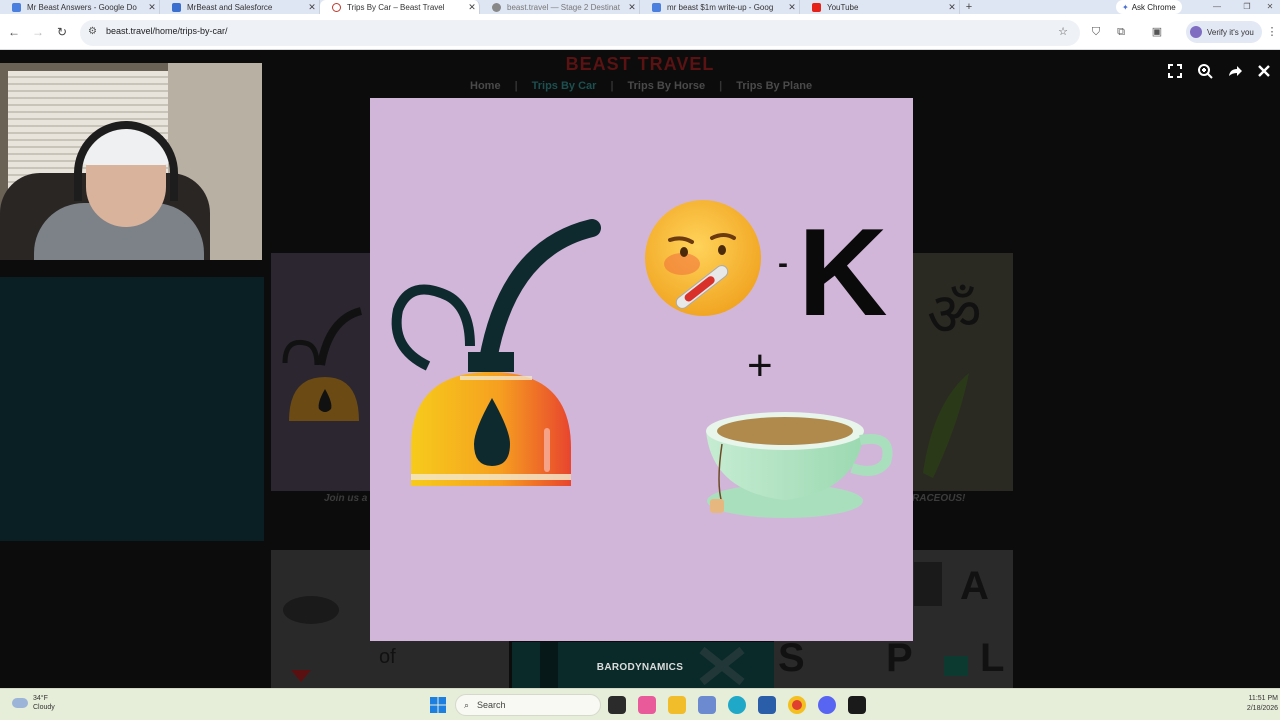  Describe the element at coordinates (857, 705) in the screenshot. I see `terminal-icon` at that location.